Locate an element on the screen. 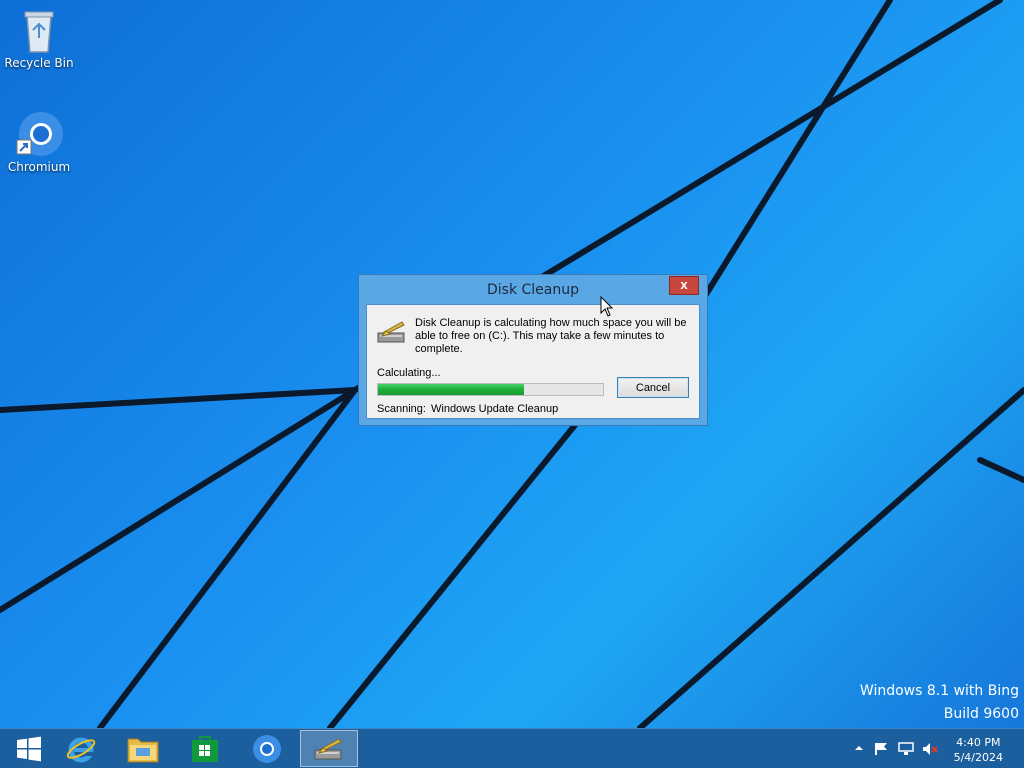 This screenshot has width=1024, height=769. clock-date: 5/4/2024 is located at coordinates (978, 757).